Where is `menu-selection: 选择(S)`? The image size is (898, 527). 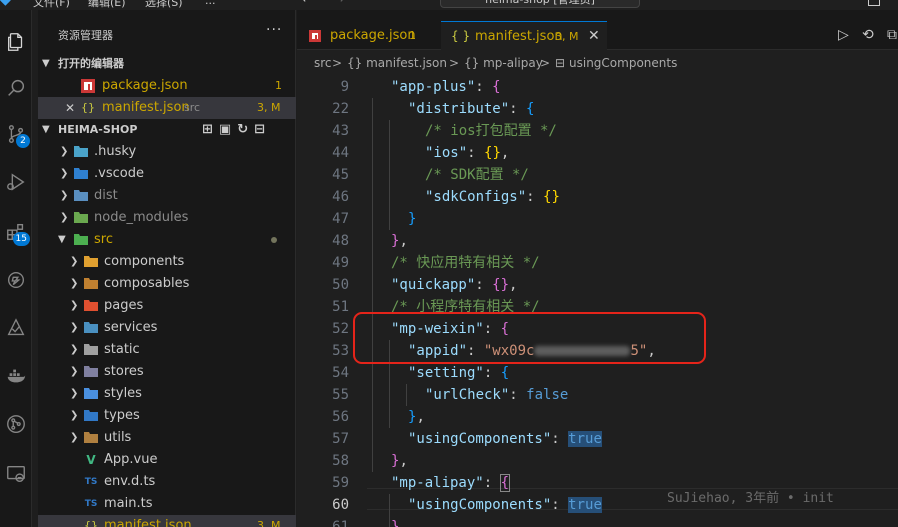
menu-selection: 选择(S) is located at coordinates (164, 5).